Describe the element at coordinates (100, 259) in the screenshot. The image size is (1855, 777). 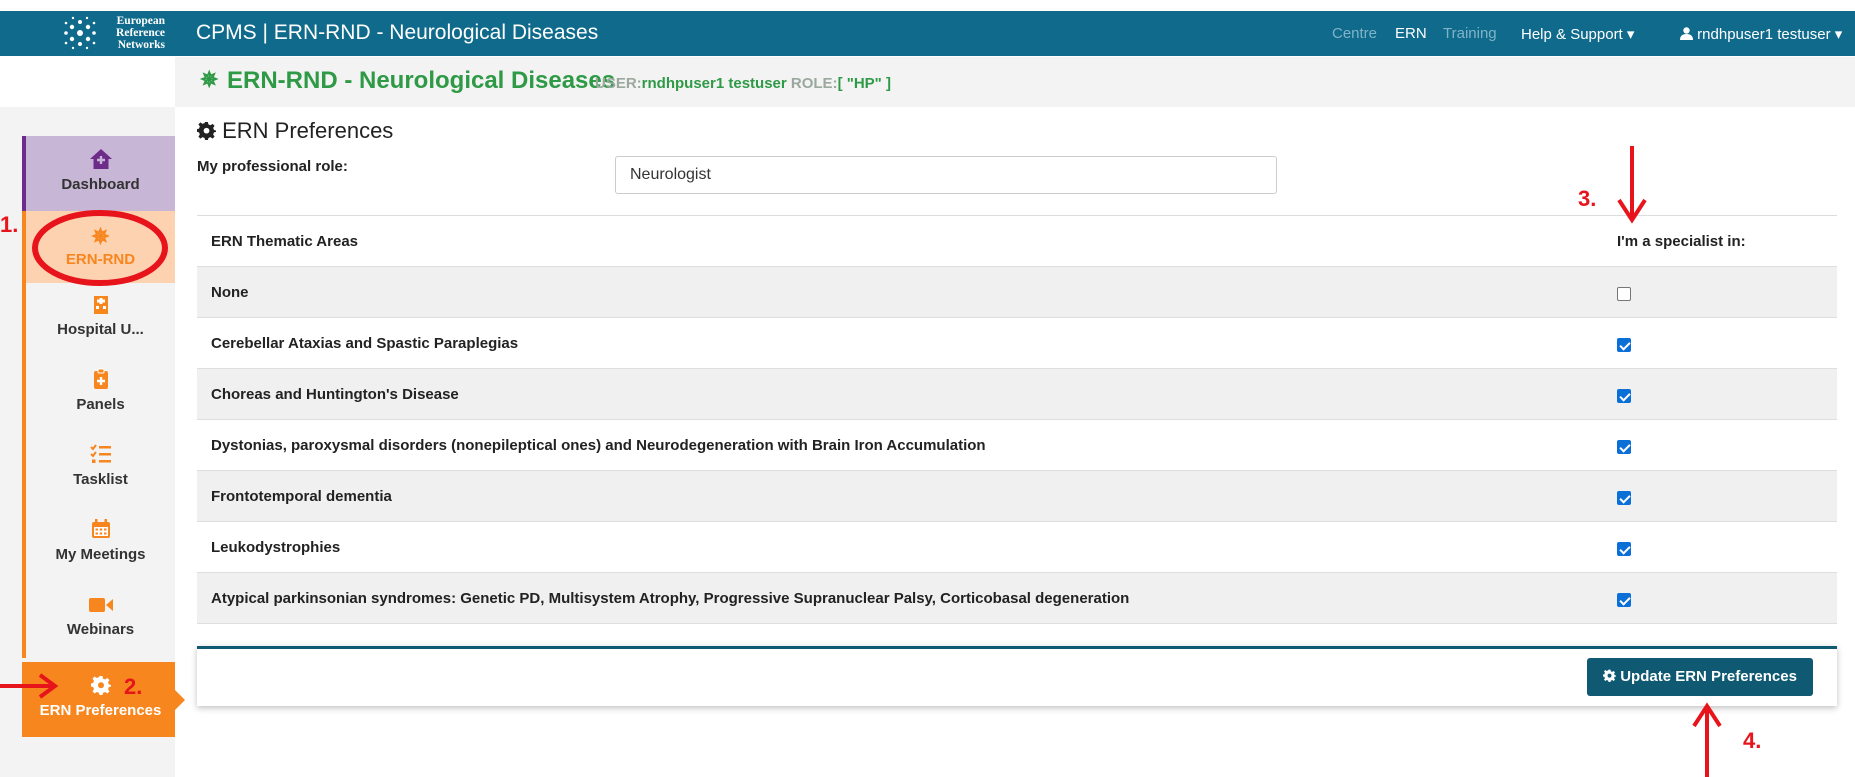
I see `sidebar-label-ern-rnd: ERN-RND` at that location.